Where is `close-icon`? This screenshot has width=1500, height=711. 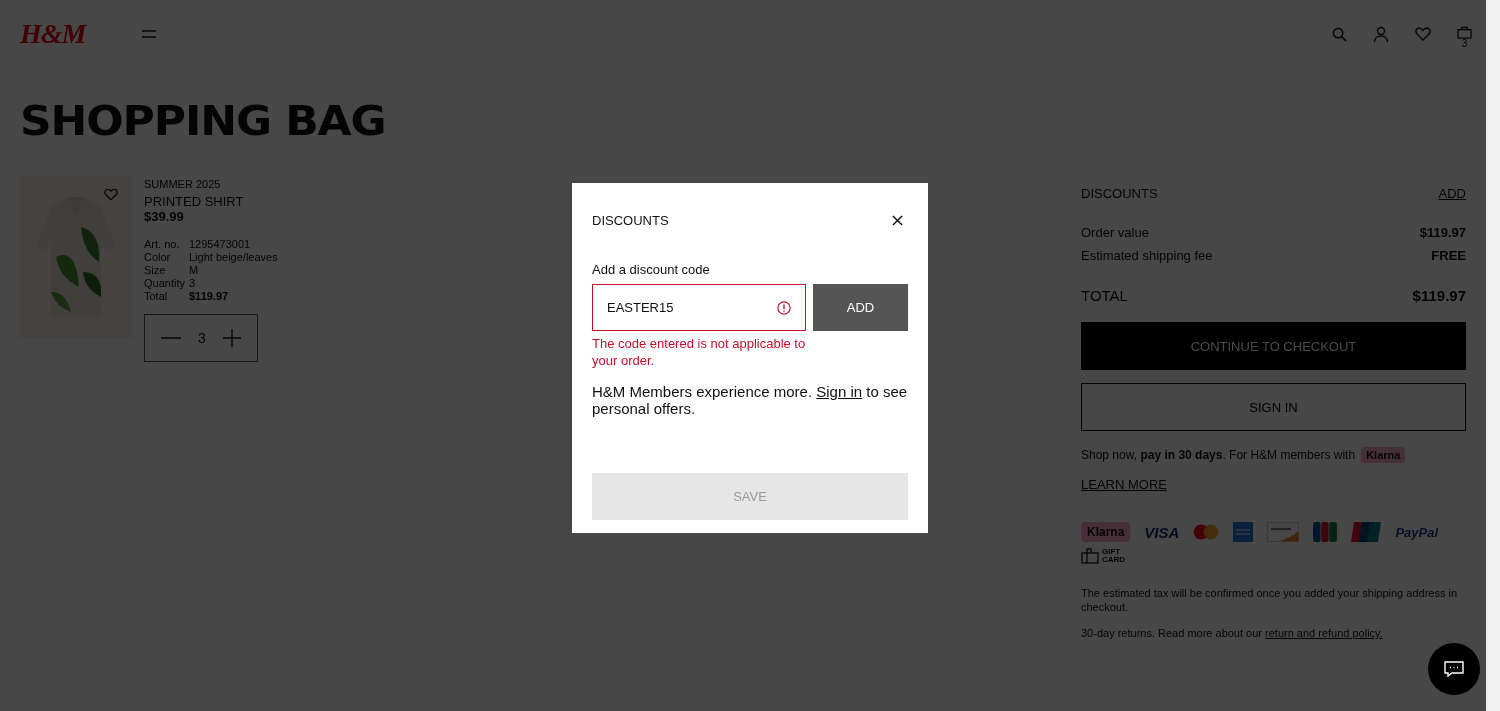 close-icon is located at coordinates (897, 220).